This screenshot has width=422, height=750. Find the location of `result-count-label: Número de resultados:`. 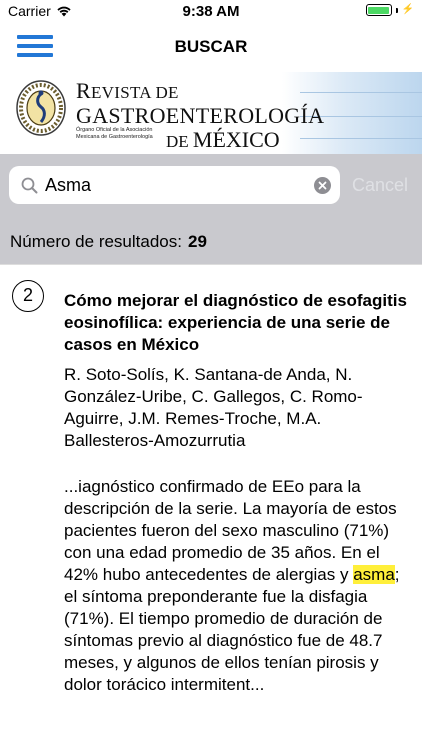

result-count-label: Número de resultados: is located at coordinates (96, 241).